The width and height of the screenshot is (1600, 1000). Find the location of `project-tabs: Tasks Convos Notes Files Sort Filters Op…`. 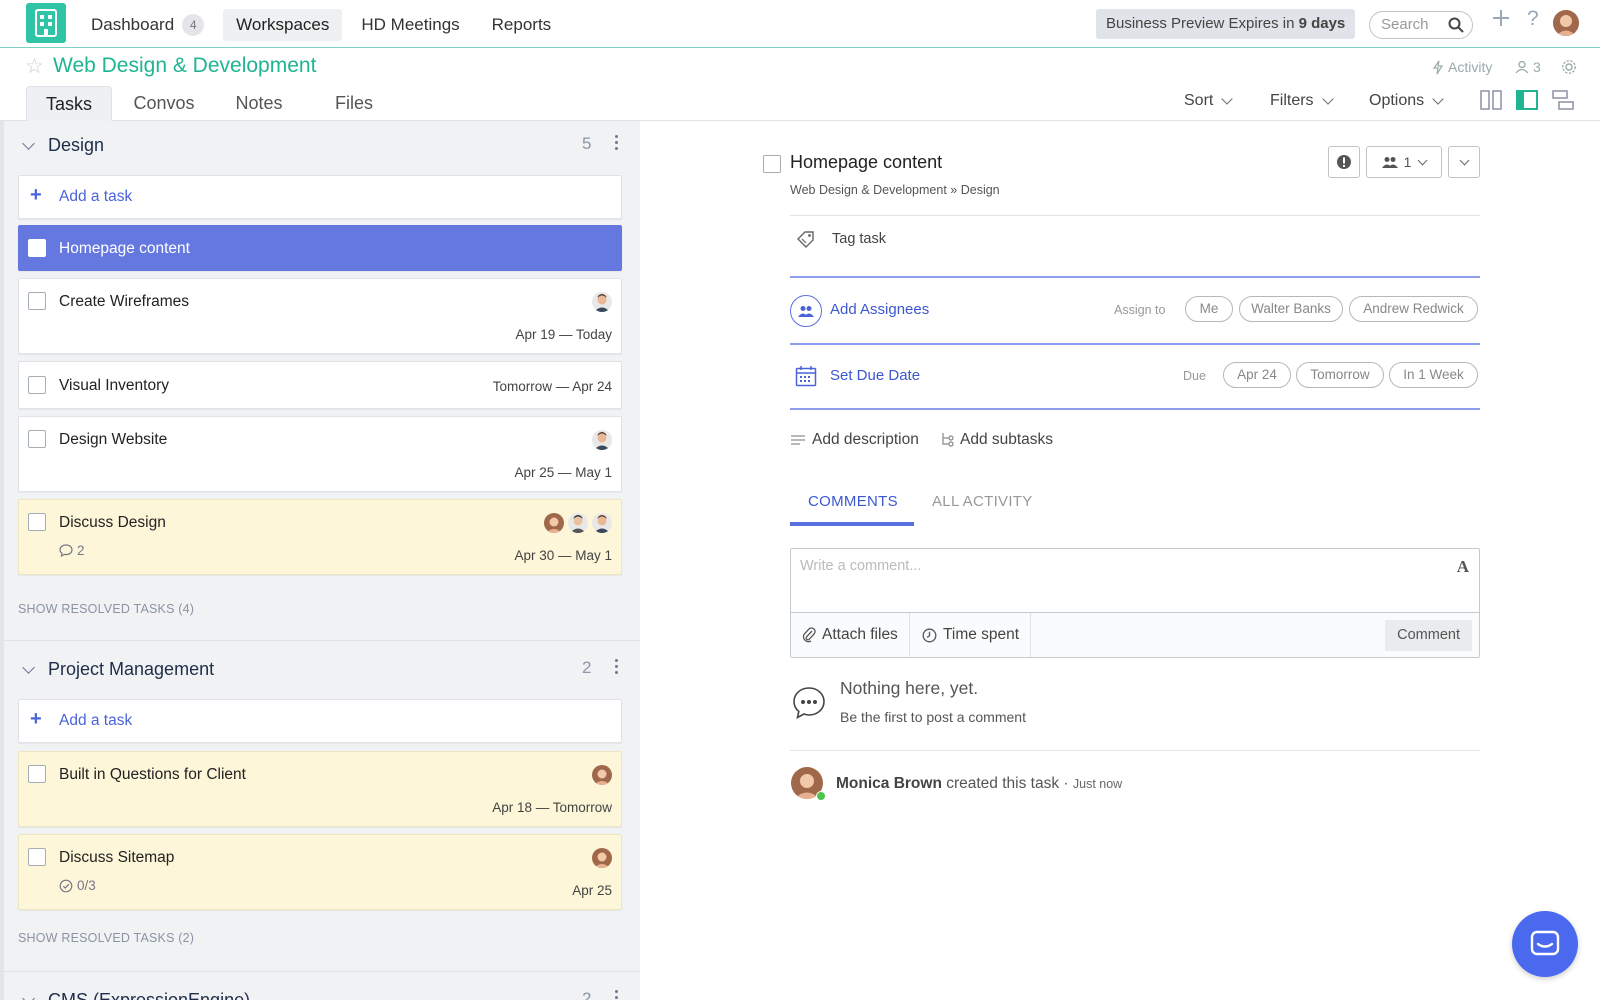

project-tabs: Tasks Convos Notes Files Sort Filters Op… is located at coordinates (800, 103).